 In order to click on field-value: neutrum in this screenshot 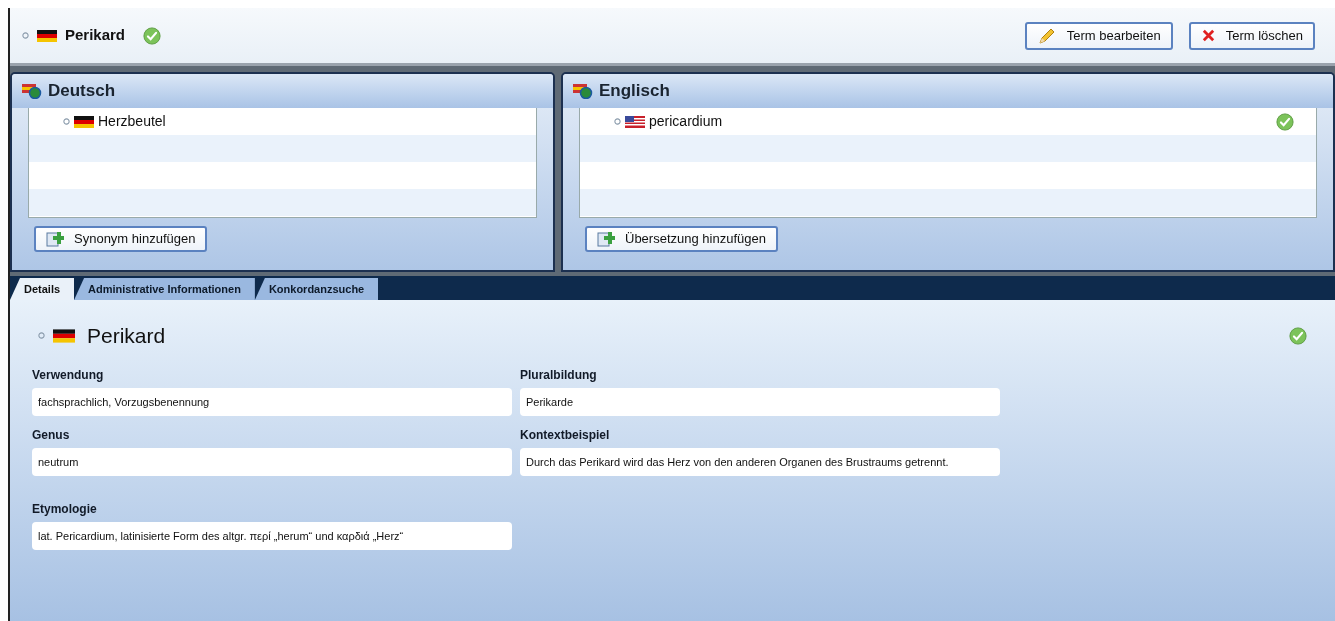, I will do `click(272, 461)`.